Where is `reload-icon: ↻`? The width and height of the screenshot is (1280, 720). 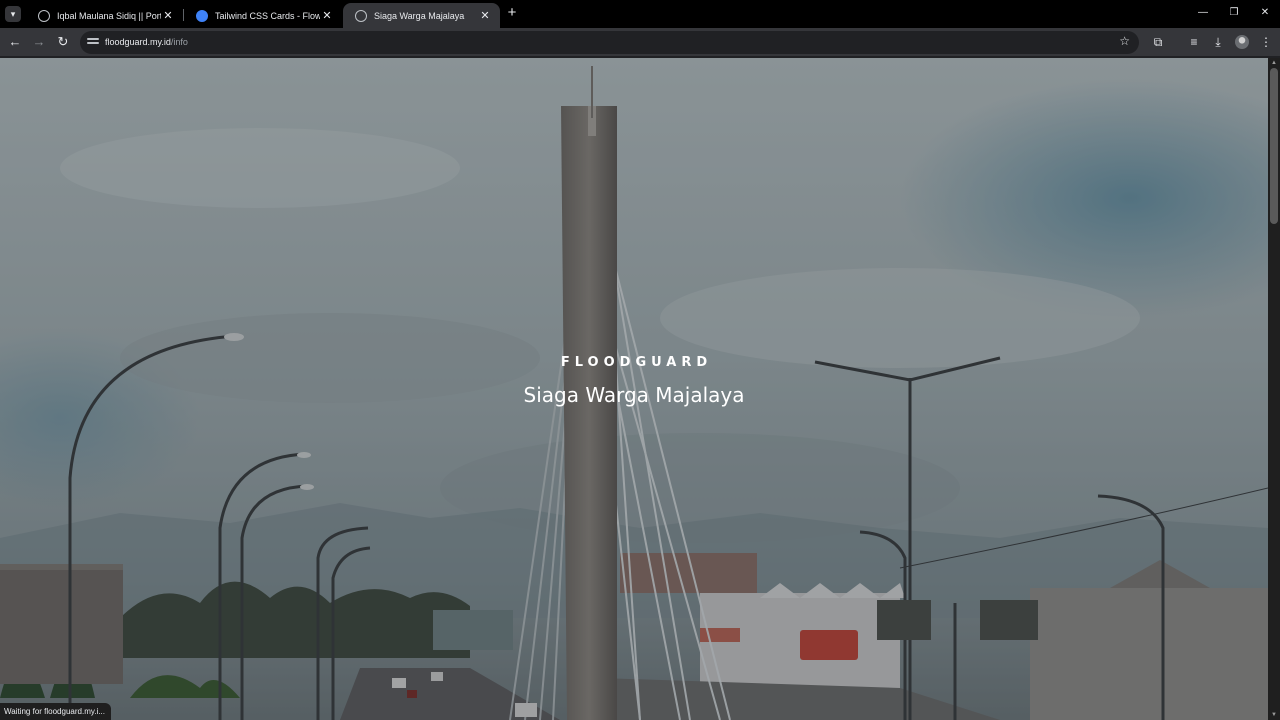 reload-icon: ↻ is located at coordinates (63, 42).